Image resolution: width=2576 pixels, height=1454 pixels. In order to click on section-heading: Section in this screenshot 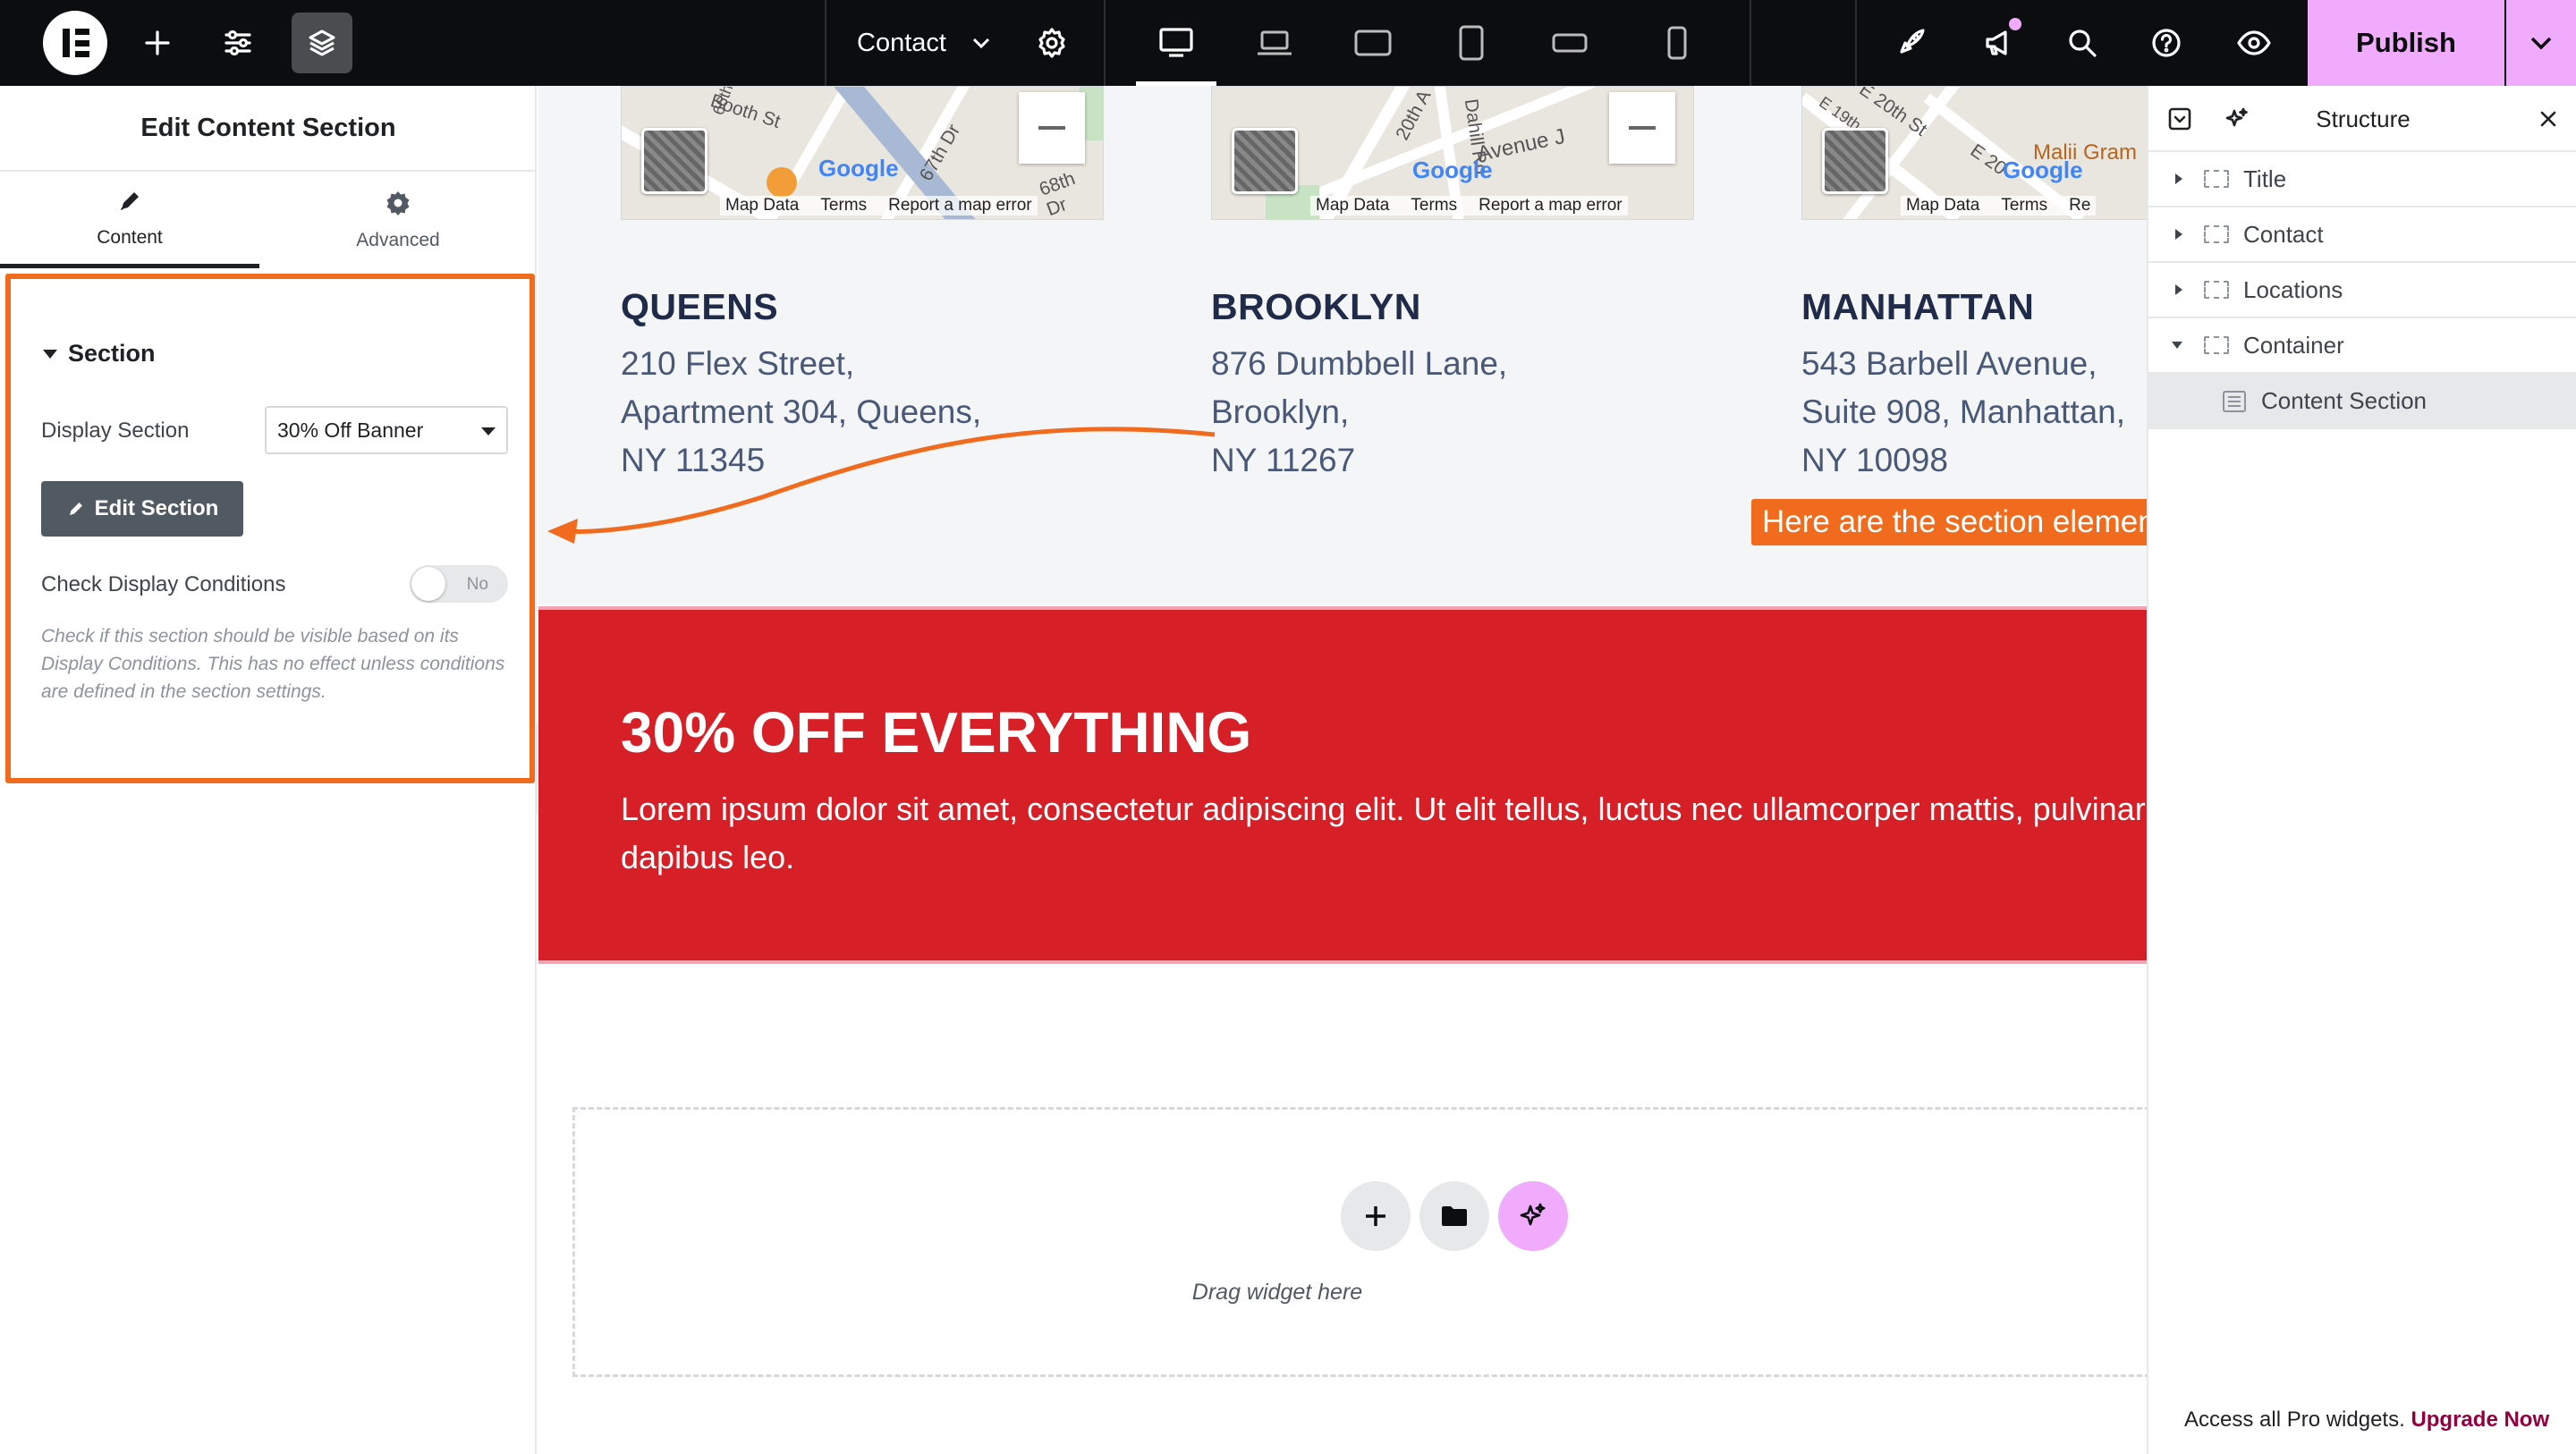, I will do `click(99, 354)`.